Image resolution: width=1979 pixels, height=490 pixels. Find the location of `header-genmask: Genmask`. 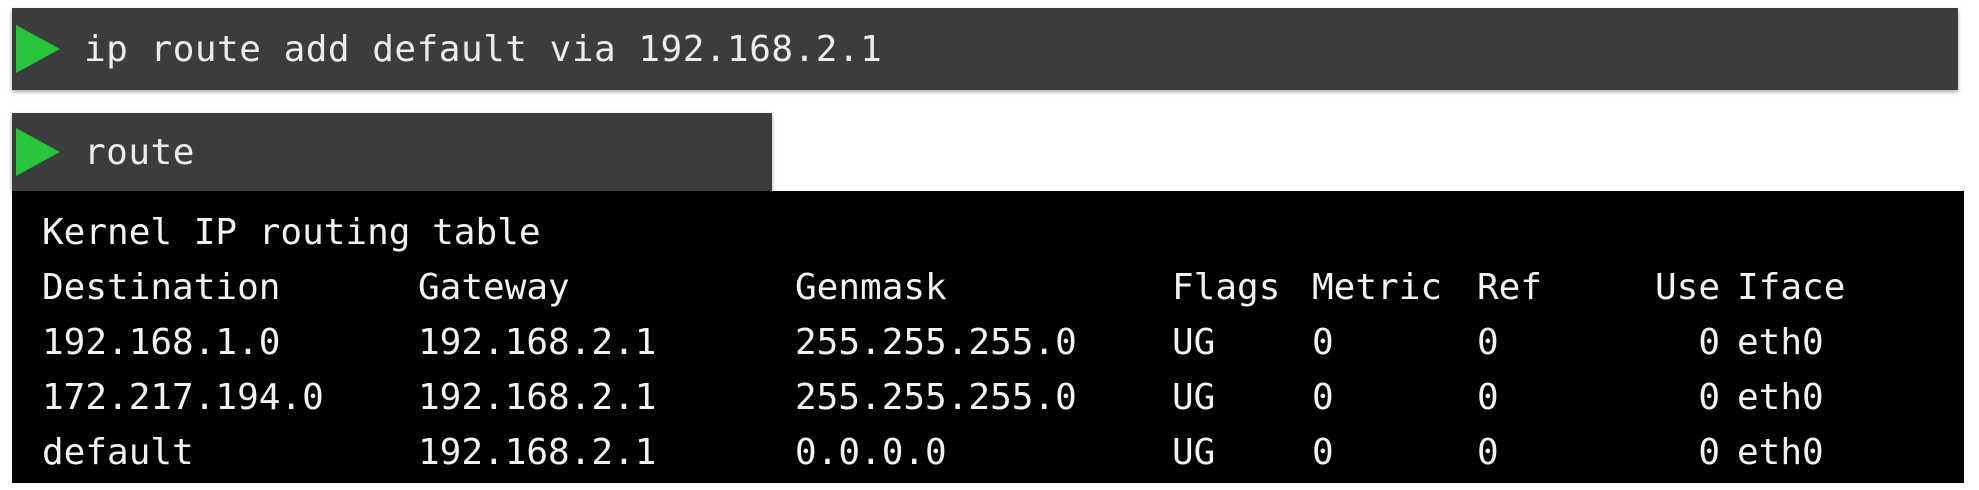

header-genmask: Genmask is located at coordinates (871, 287).